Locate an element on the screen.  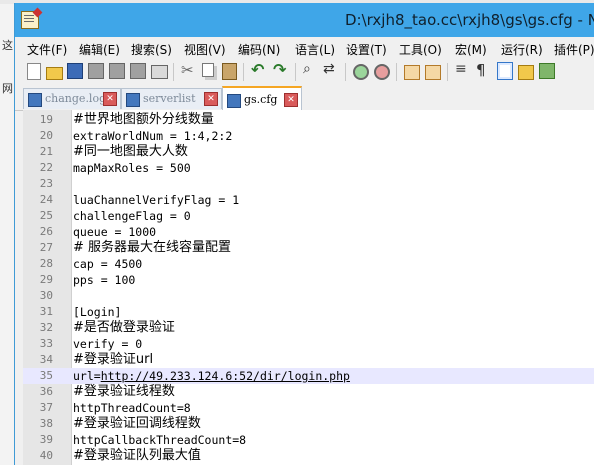
sync-horizontal-icon is located at coordinates (433, 72).